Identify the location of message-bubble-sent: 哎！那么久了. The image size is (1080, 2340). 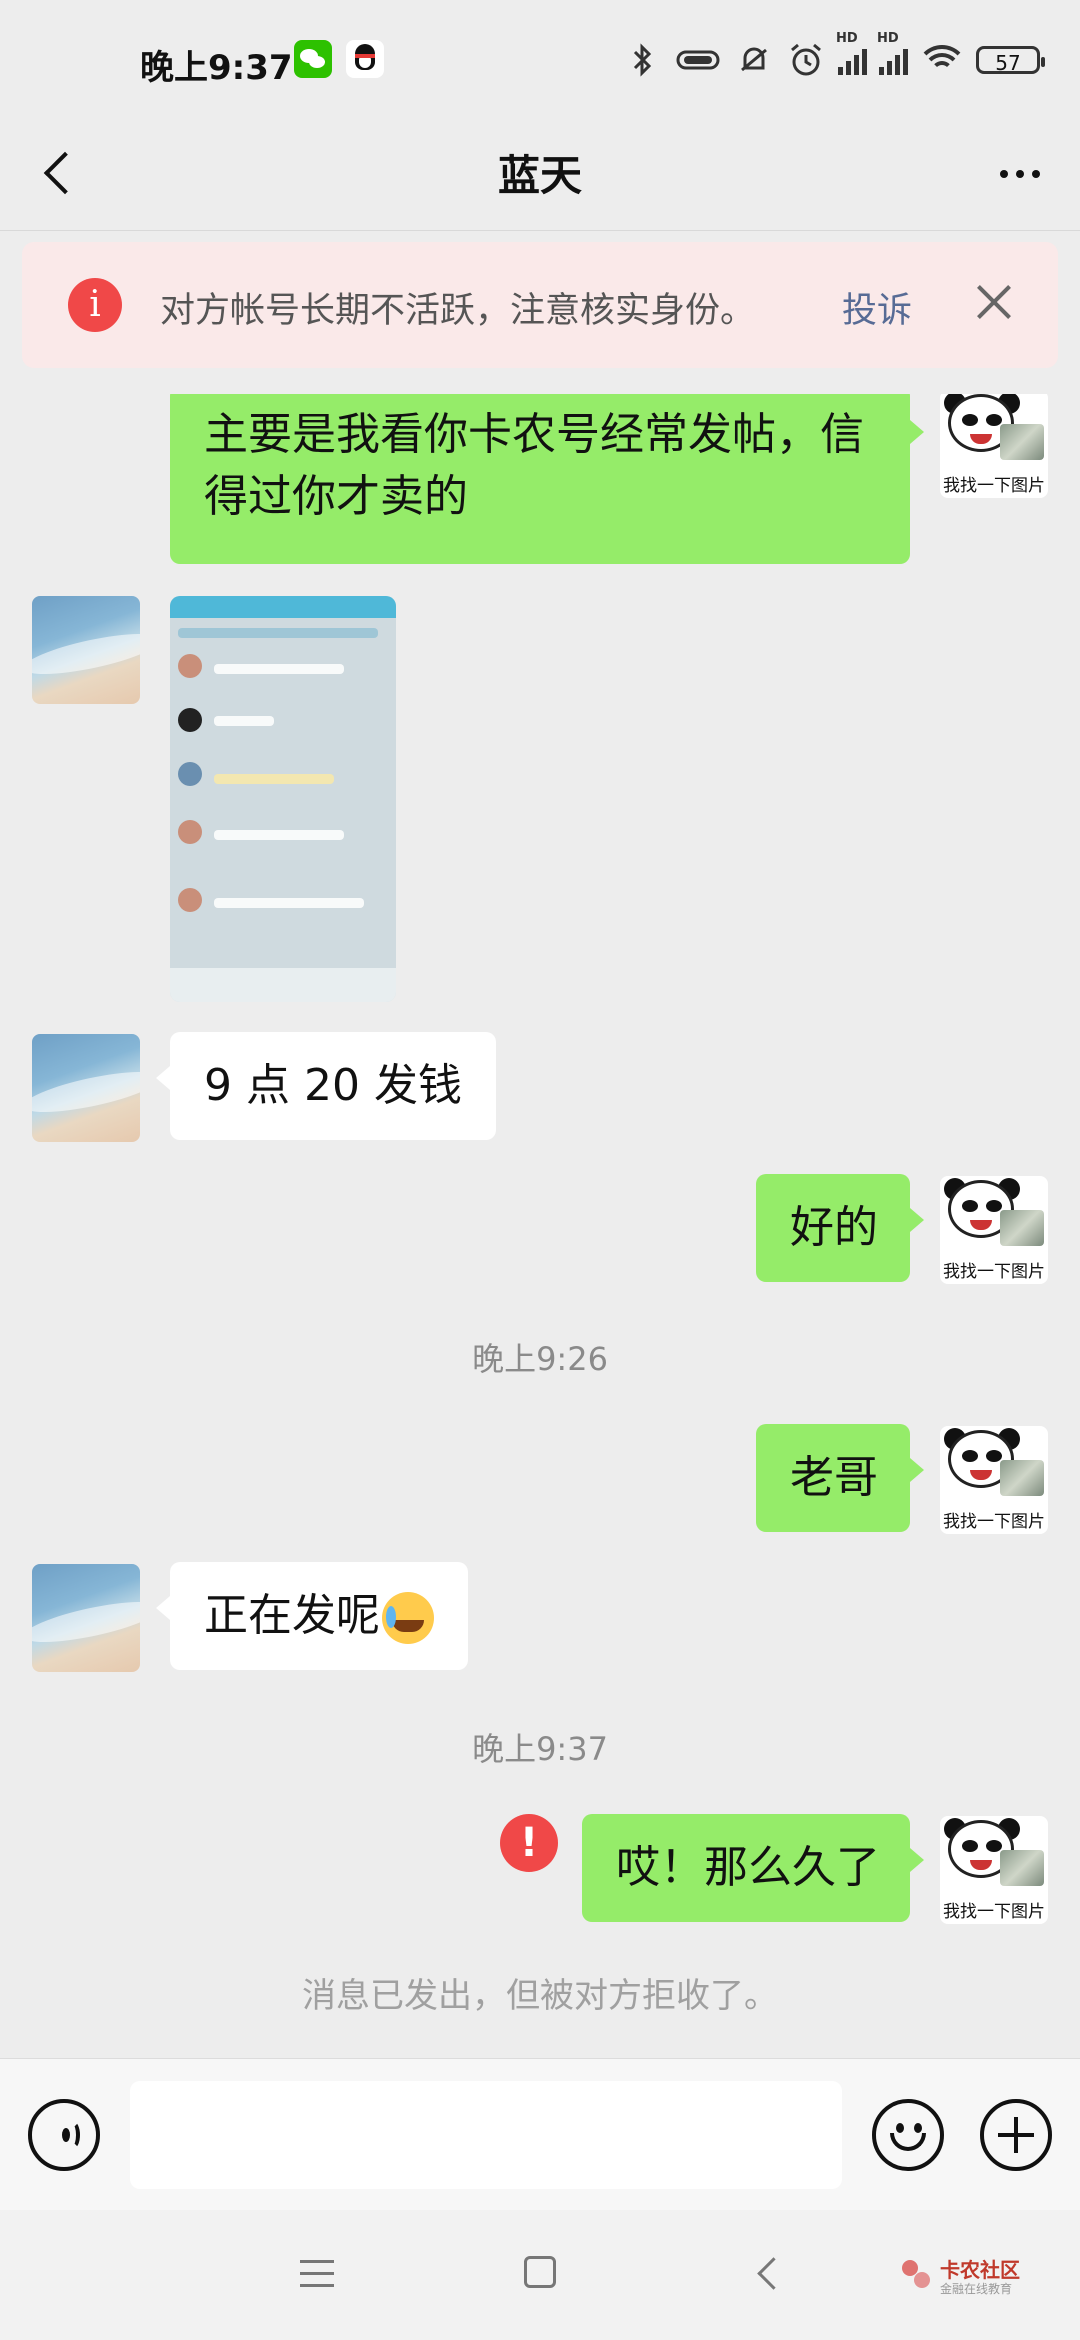
(753, 1868).